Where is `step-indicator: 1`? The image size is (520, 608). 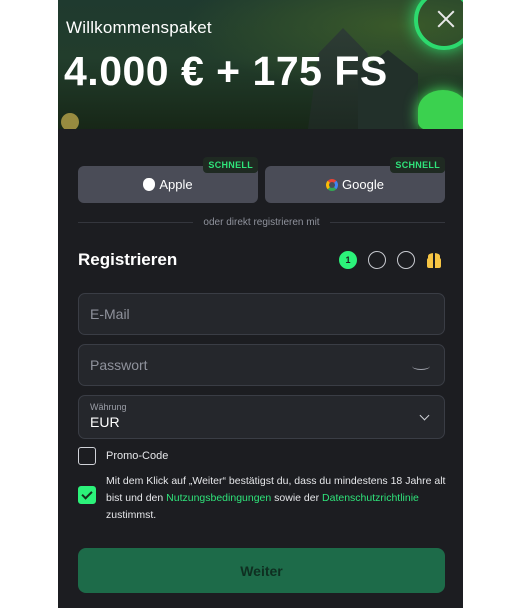
step-indicator: 1 is located at coordinates (390, 260).